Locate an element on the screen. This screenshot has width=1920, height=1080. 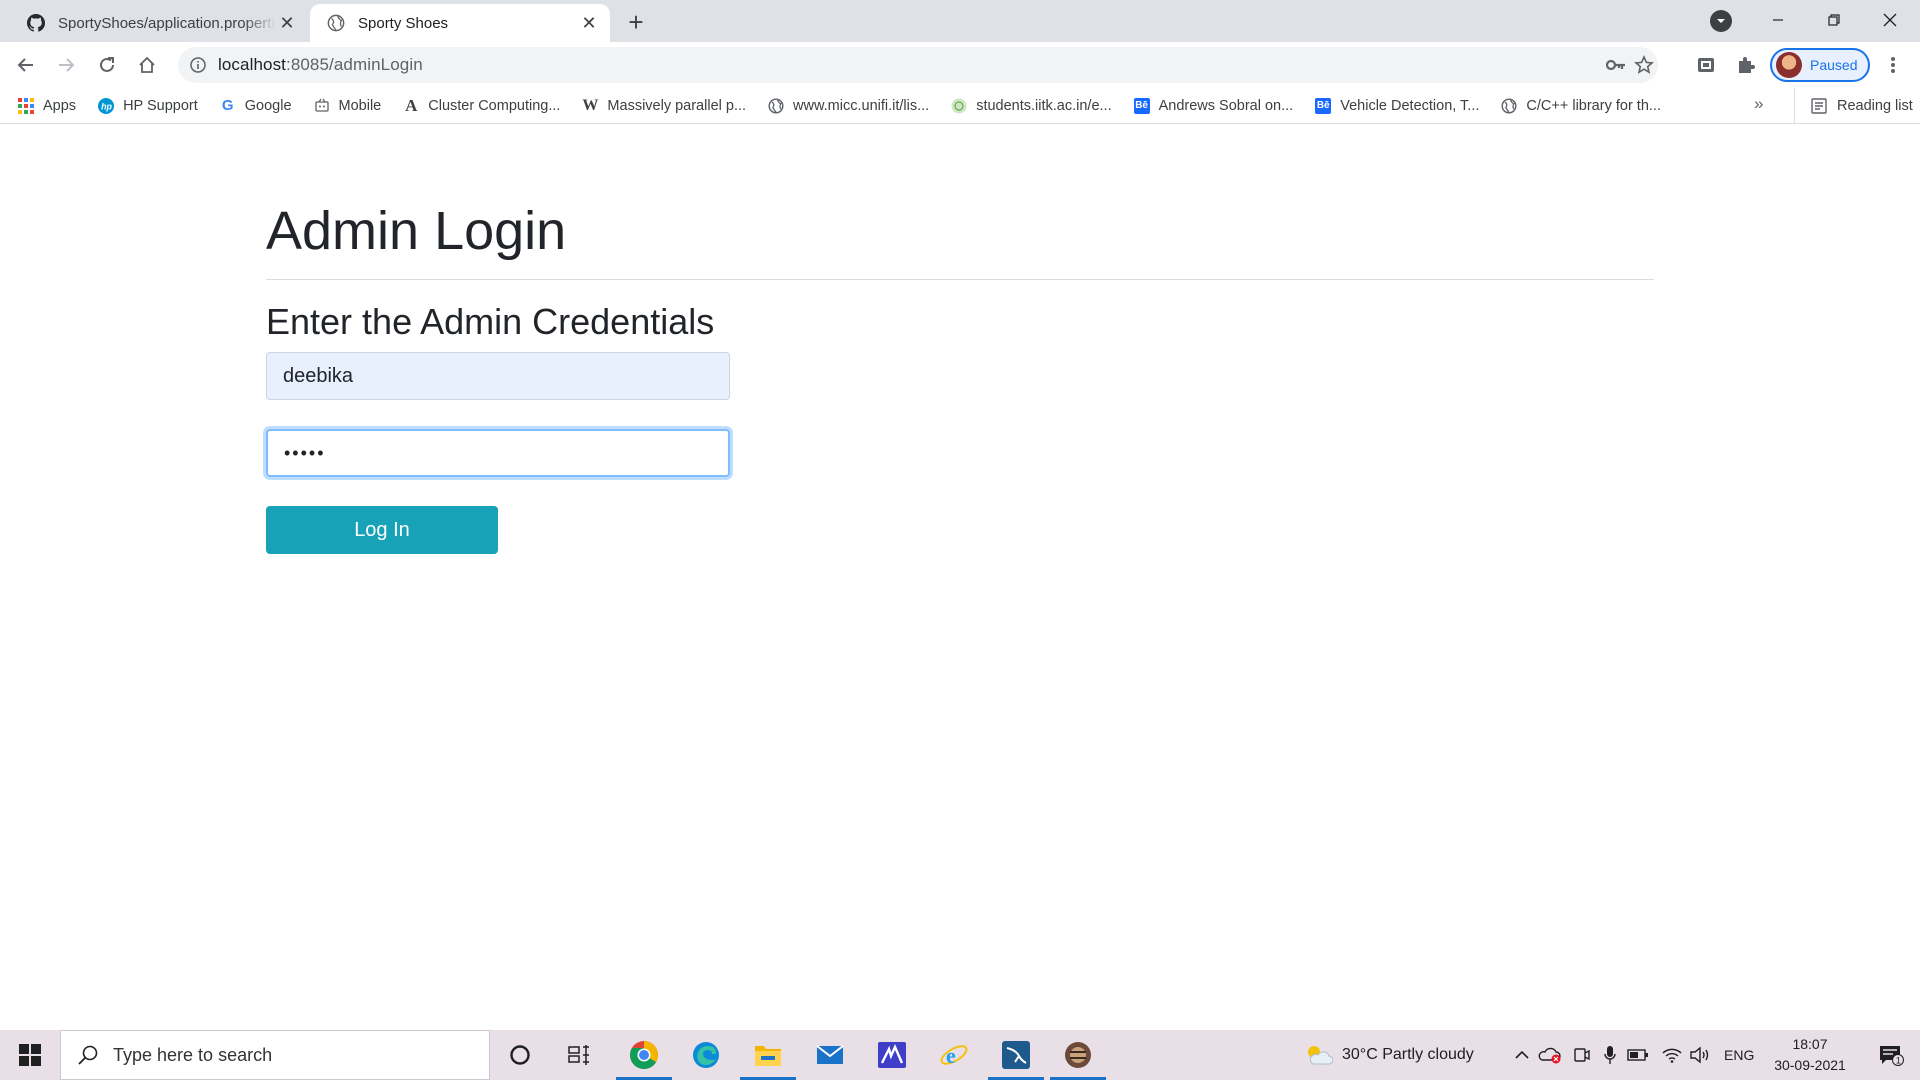
bookmark-hp-support: hp HP Support is located at coordinates (148, 105).